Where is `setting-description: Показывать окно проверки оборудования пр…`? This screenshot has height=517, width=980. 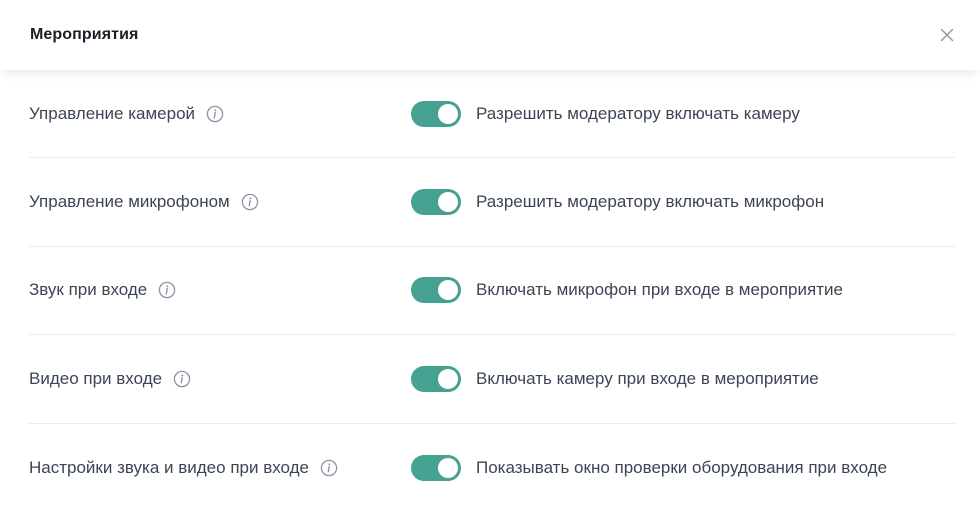 setting-description: Показывать окно проверки оборудования пр… is located at coordinates (682, 467).